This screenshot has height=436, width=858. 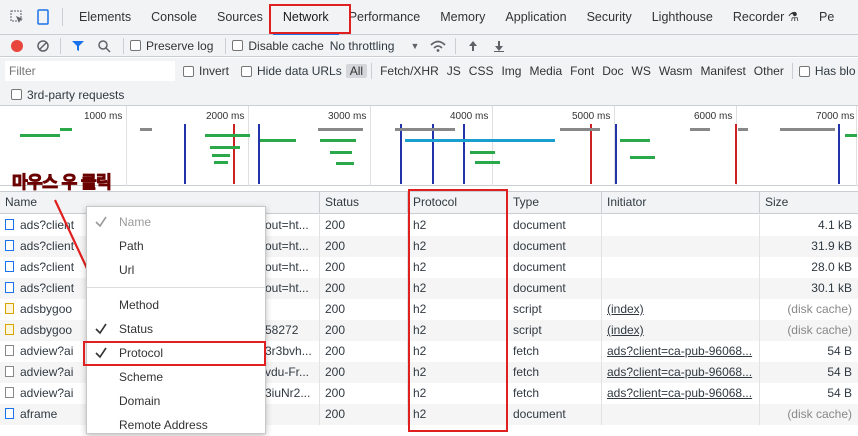 What do you see at coordinates (758, 16) in the screenshot?
I see `tab-recorder-label: Recorder` at bounding box center [758, 16].